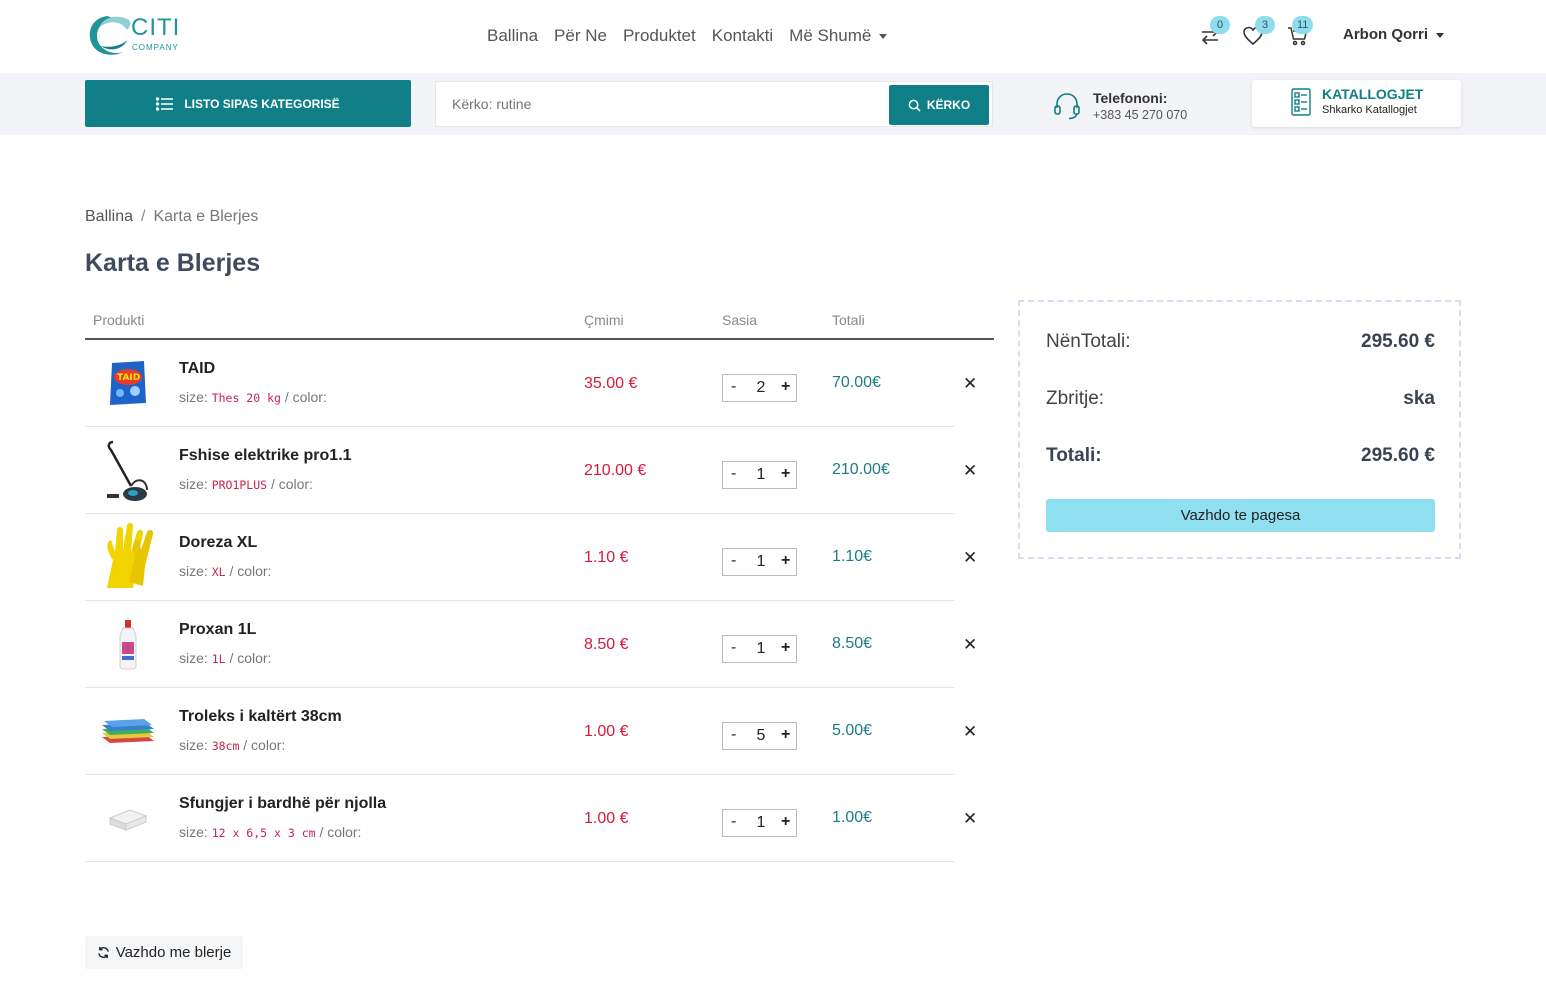  Describe the element at coordinates (830, 35) in the screenshot. I see `nav-item-me-shume-label: Më Shumë` at that location.